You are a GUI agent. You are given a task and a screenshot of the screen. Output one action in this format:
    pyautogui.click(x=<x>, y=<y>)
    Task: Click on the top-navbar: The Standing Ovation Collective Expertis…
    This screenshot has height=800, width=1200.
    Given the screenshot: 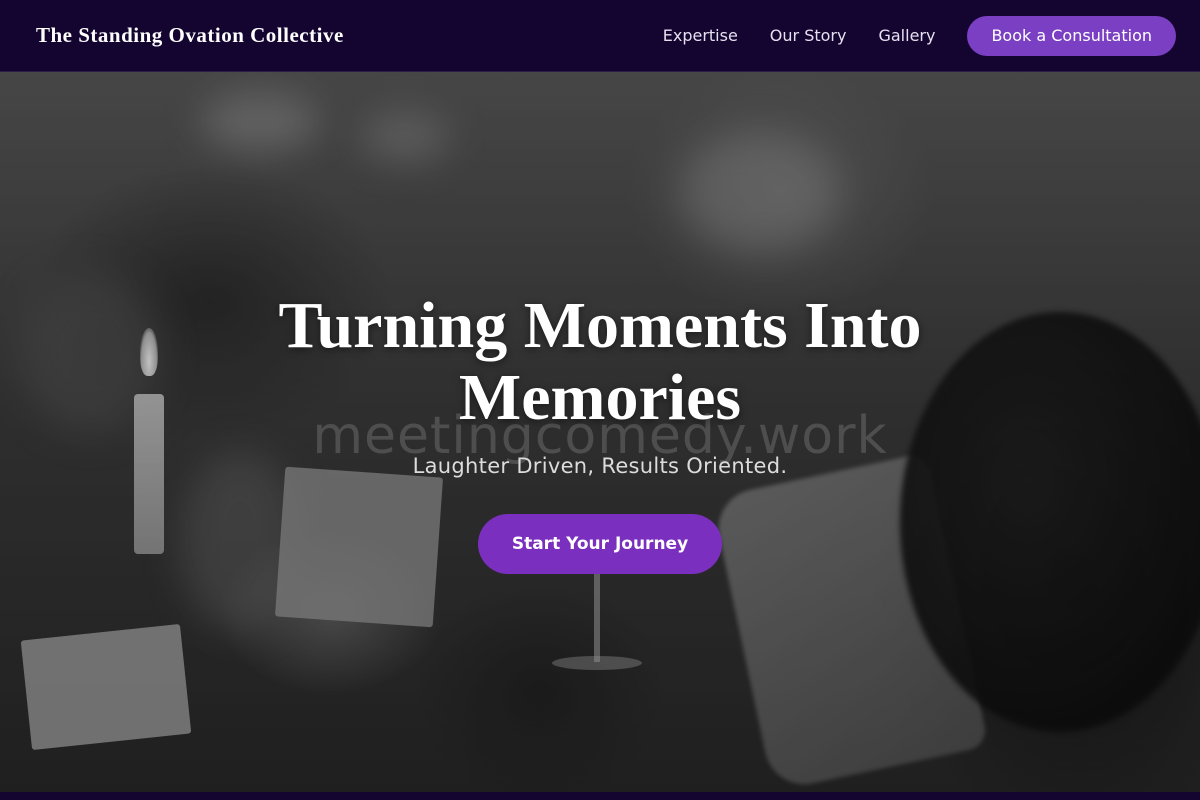 What is the action you would take?
    pyautogui.click(x=600, y=36)
    